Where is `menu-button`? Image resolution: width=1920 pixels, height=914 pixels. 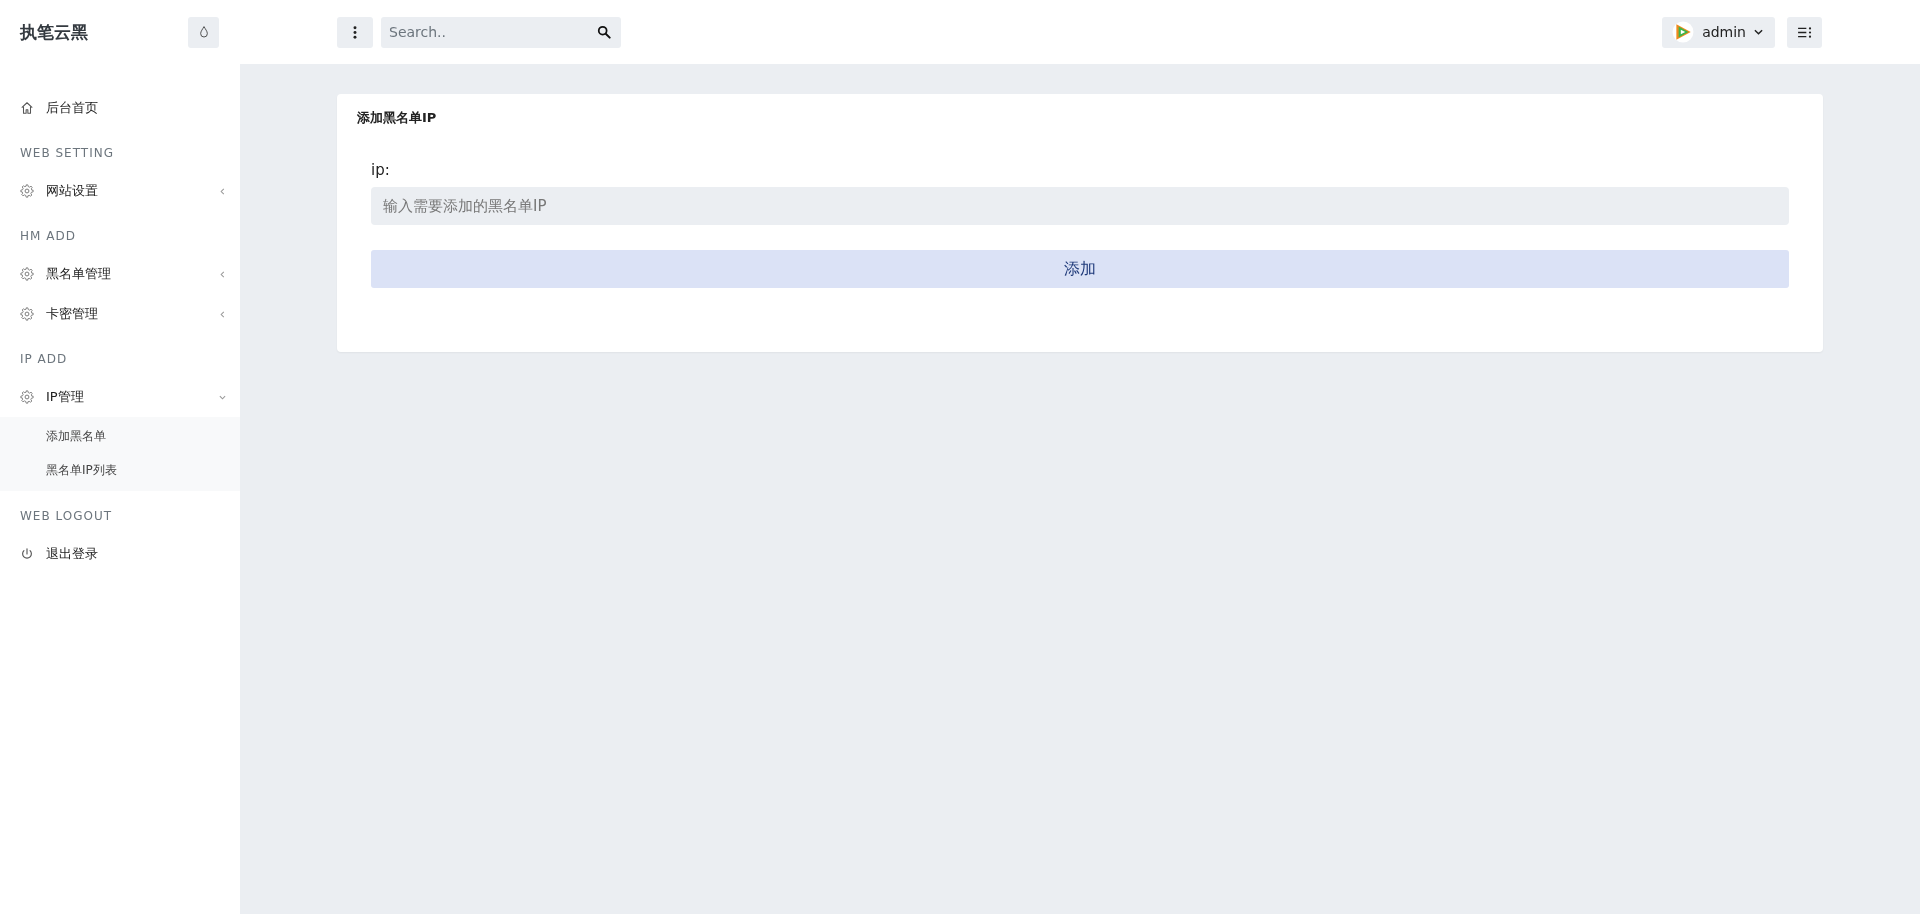 menu-button is located at coordinates (1804, 32).